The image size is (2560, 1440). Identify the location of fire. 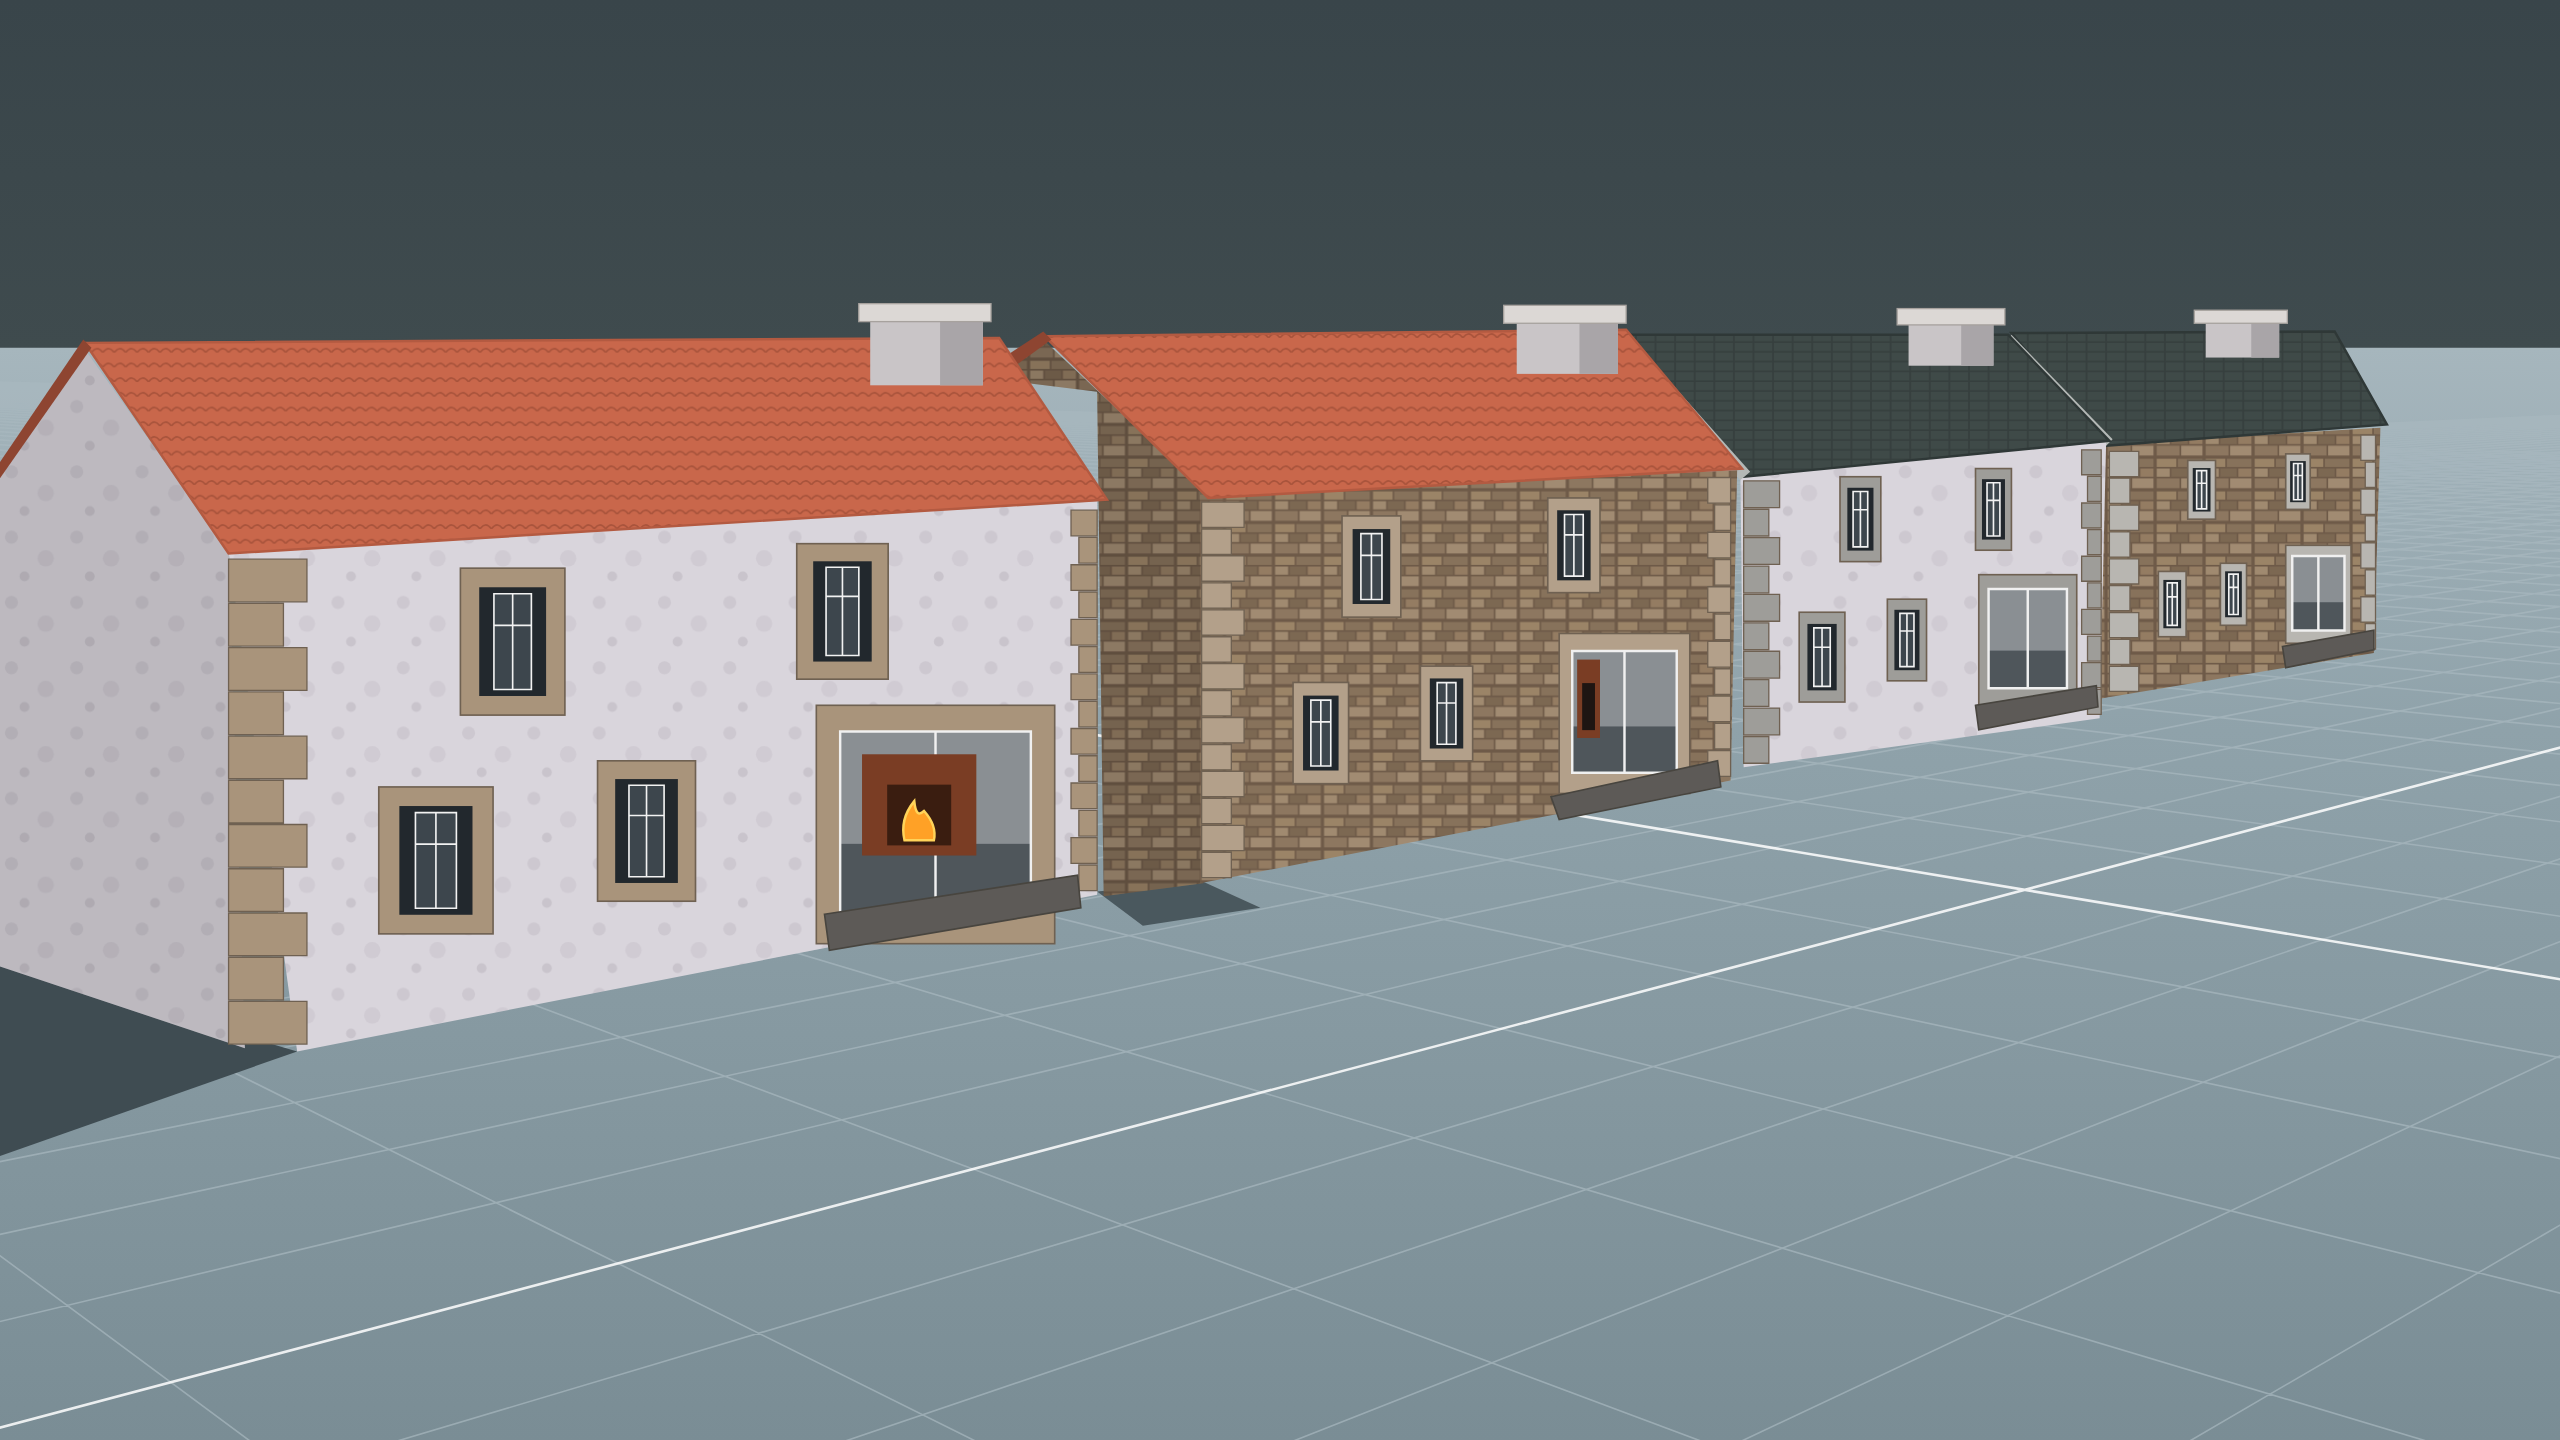
(919, 820).